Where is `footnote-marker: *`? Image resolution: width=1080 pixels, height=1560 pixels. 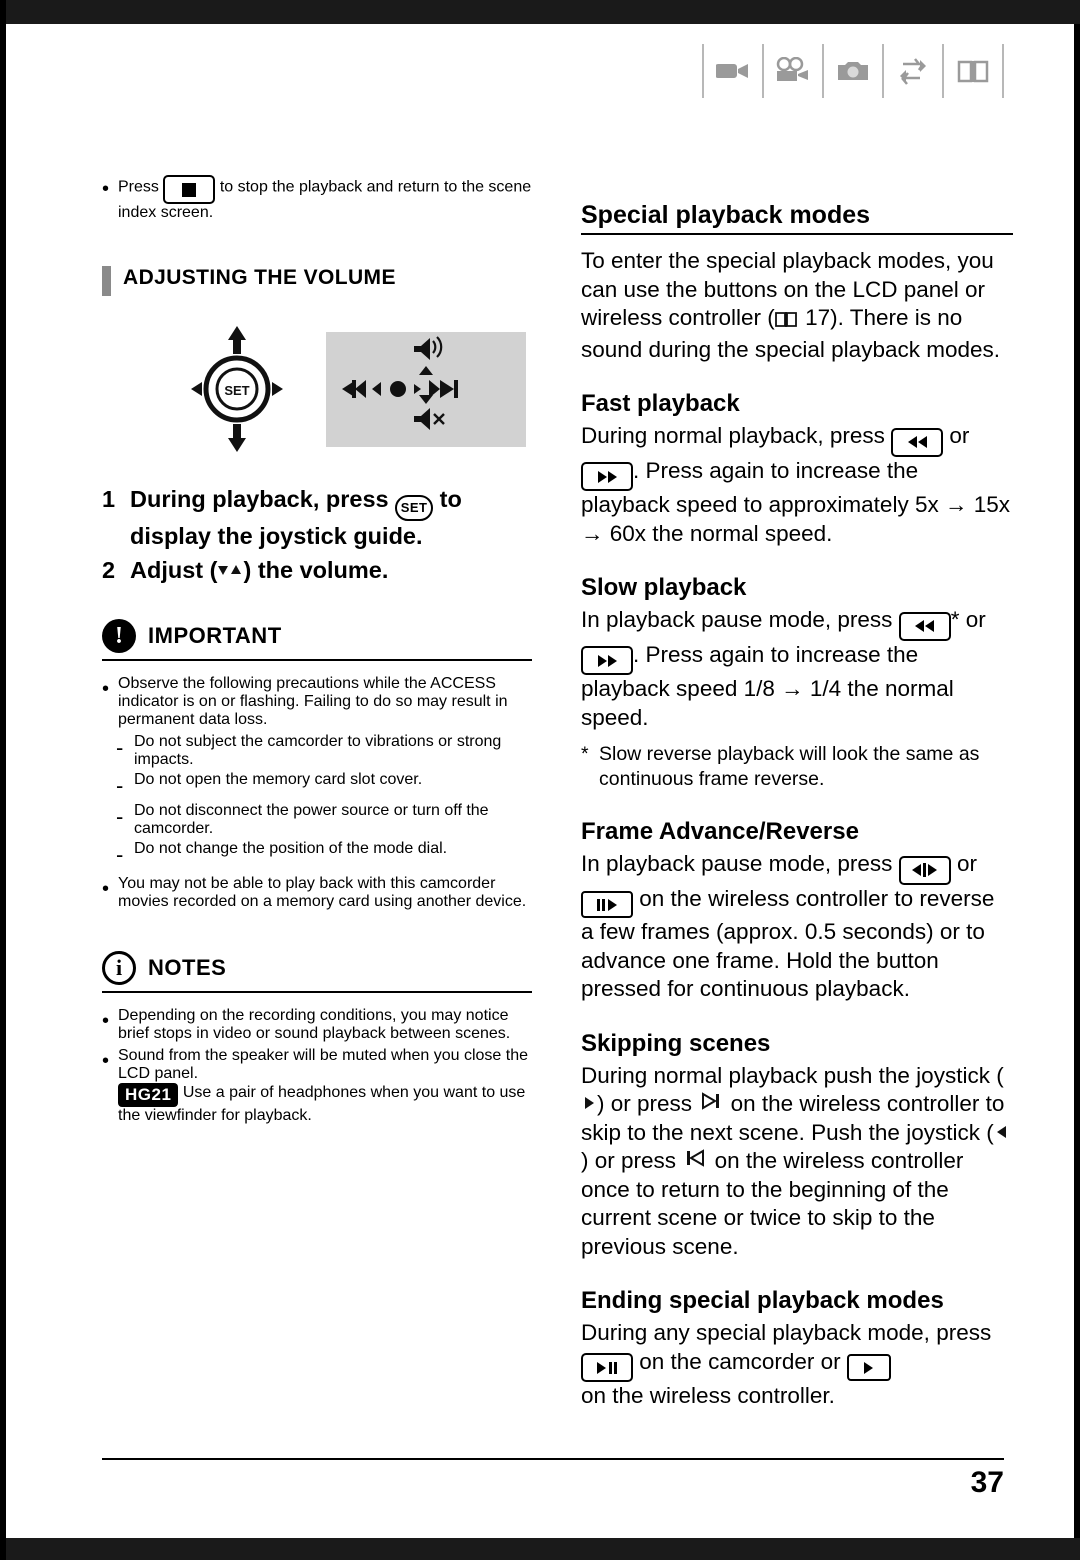
footnote-marker: * is located at coordinates (585, 754).